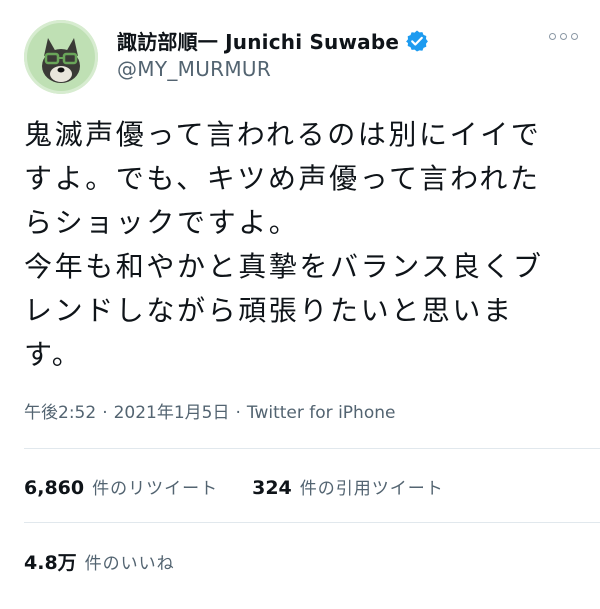 This screenshot has height=609, width=600. What do you see at coordinates (282, 178) in the screenshot?
I see `tweet-text-line: すよ。でも、キツめ声優って言われた` at bounding box center [282, 178].